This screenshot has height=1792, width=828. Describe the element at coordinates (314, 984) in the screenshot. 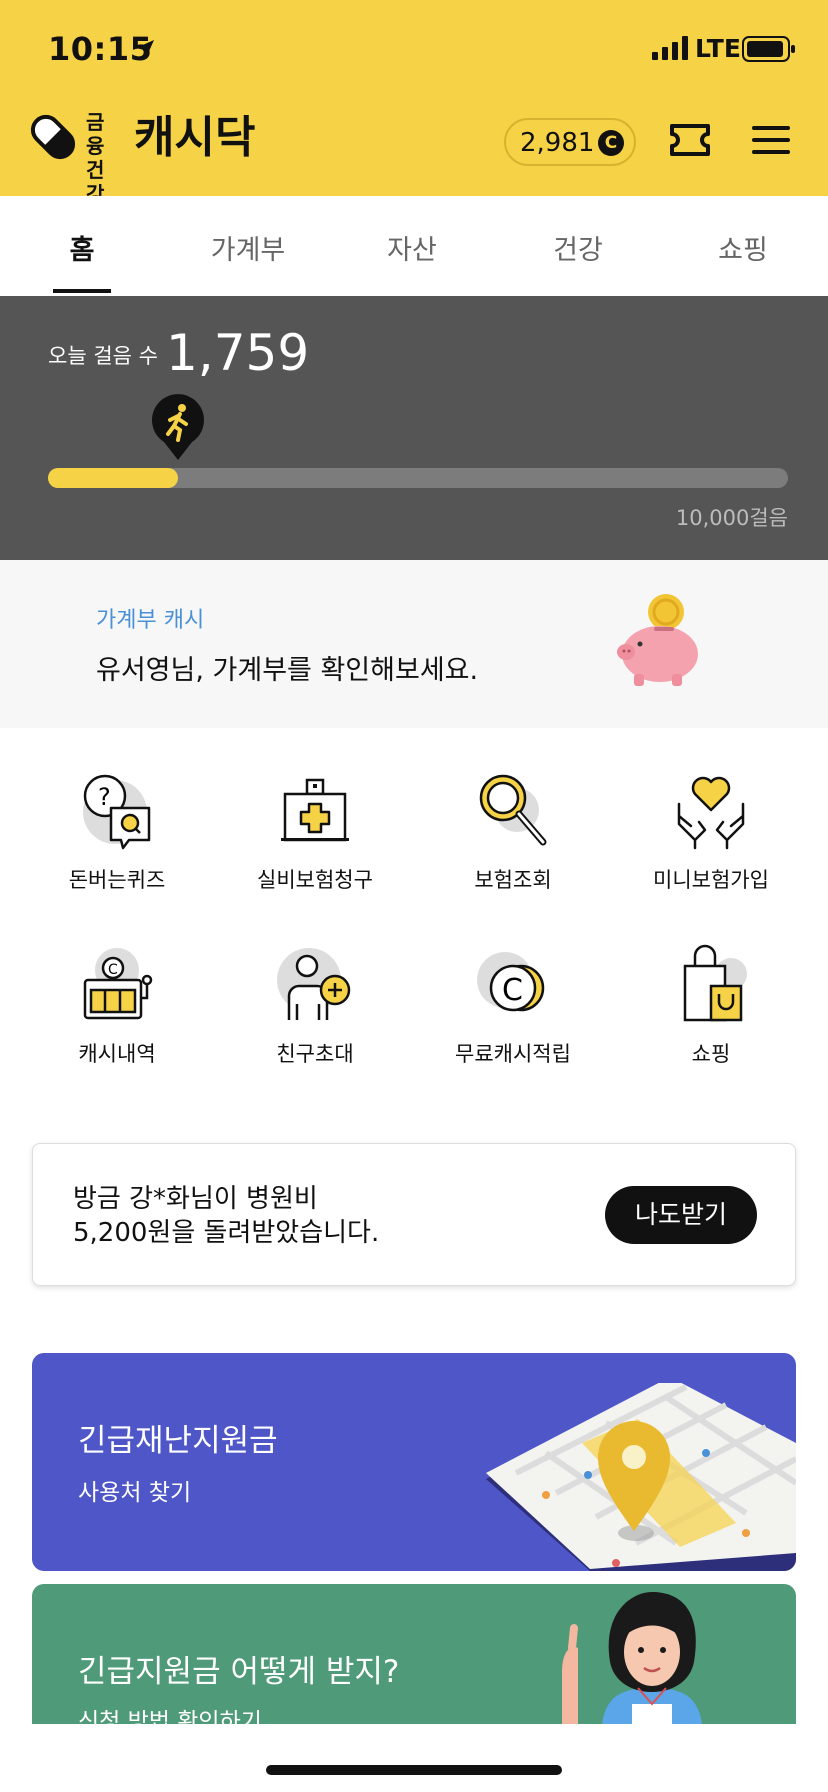

I see `invite-friend-icon` at that location.